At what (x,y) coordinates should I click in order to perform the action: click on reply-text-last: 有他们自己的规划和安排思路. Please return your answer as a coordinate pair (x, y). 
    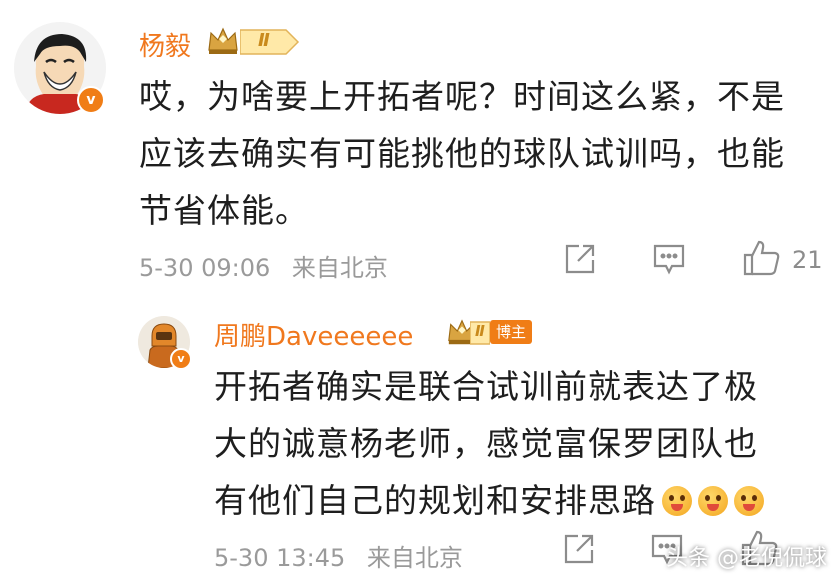
    Looking at the image, I should click on (435, 500).